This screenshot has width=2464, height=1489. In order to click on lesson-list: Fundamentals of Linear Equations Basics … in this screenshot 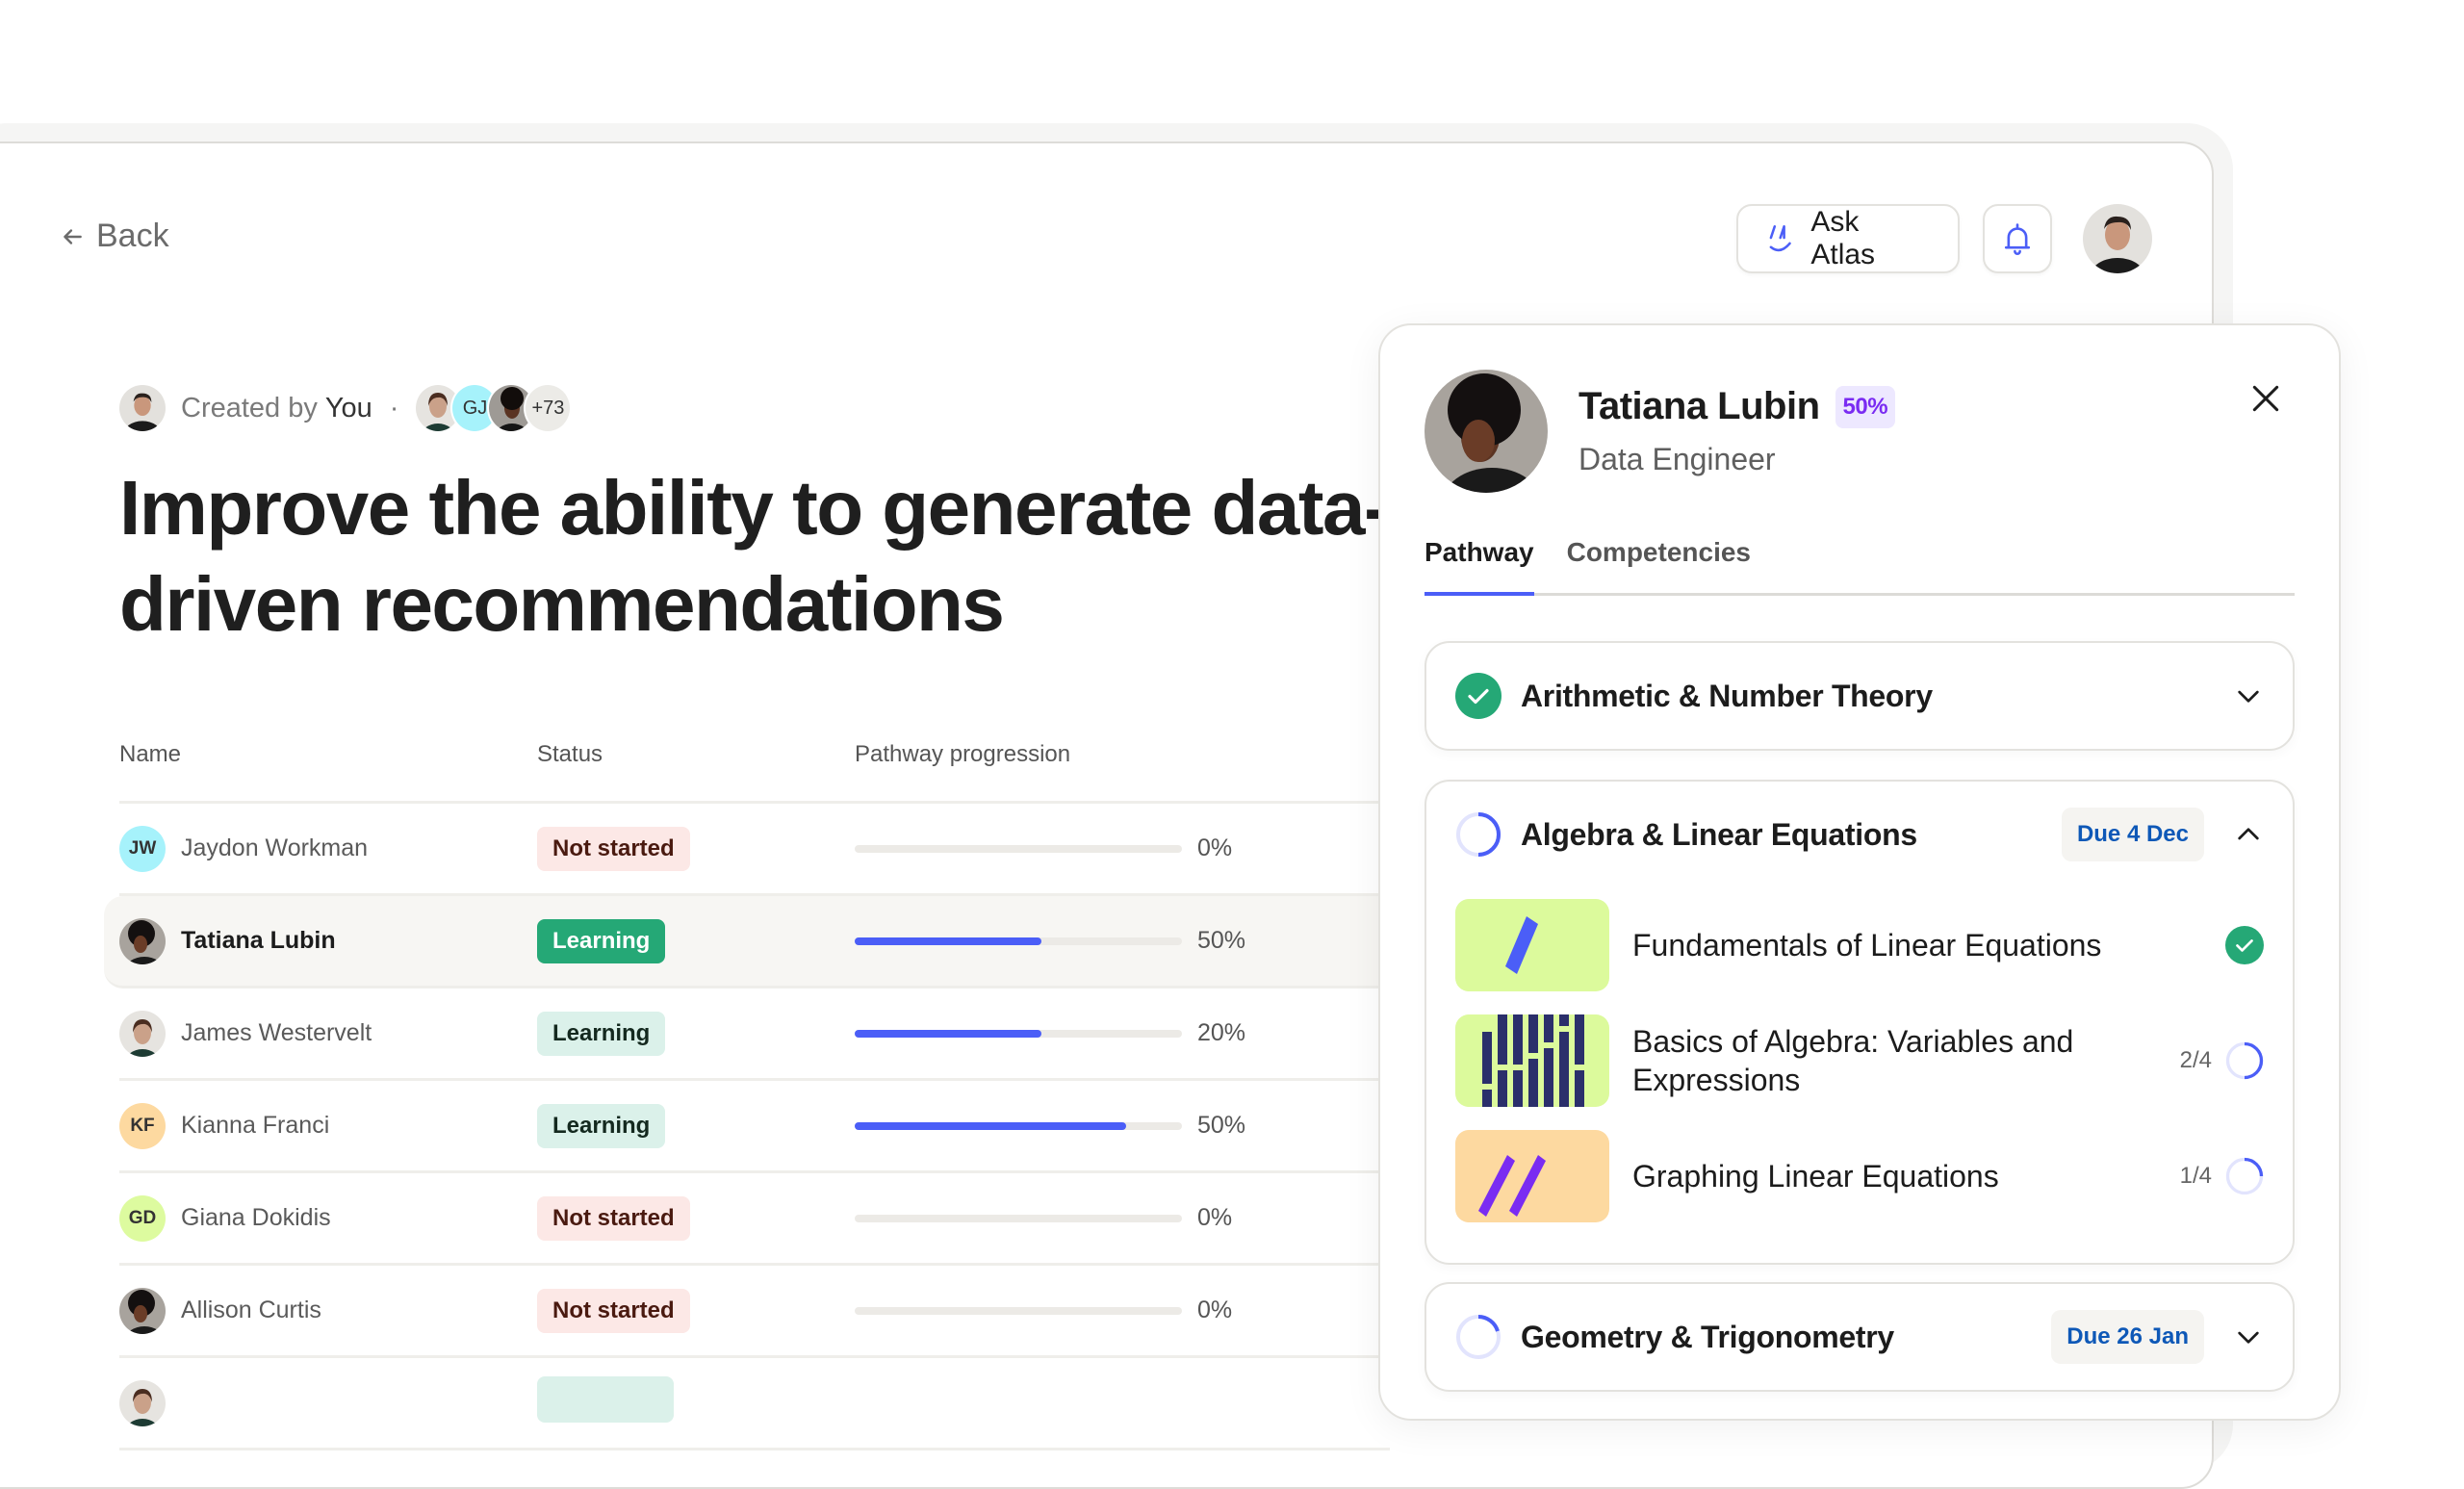, I will do `click(1859, 1075)`.